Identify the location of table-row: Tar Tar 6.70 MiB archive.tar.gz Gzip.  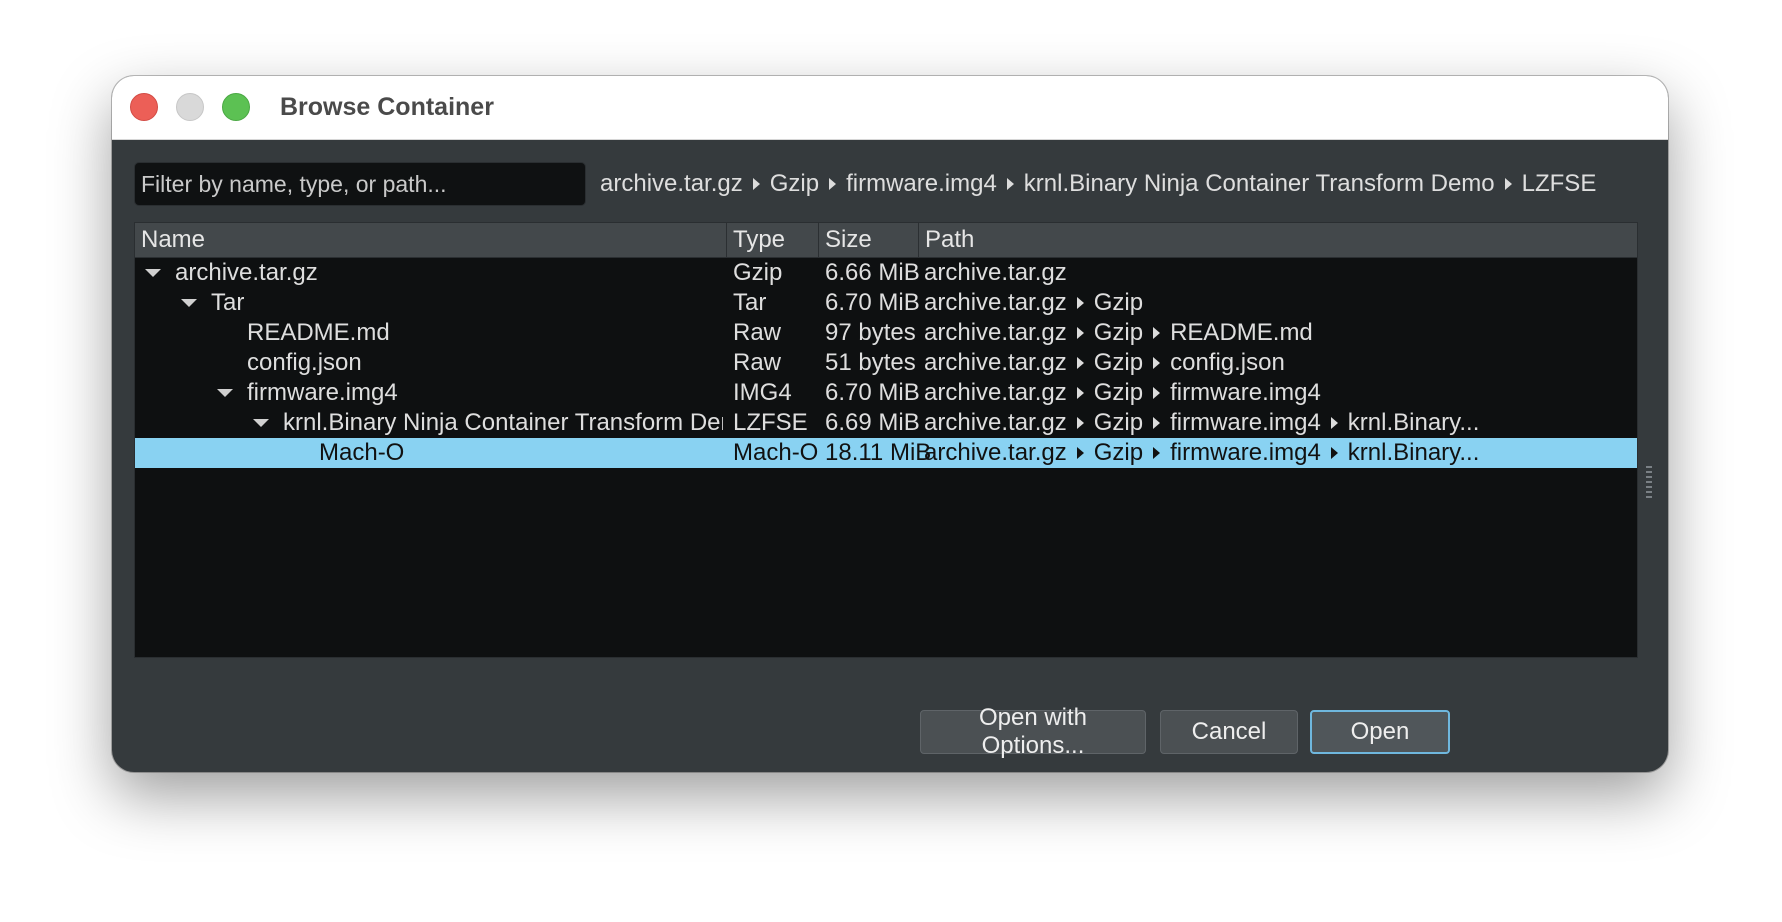
(886, 303).